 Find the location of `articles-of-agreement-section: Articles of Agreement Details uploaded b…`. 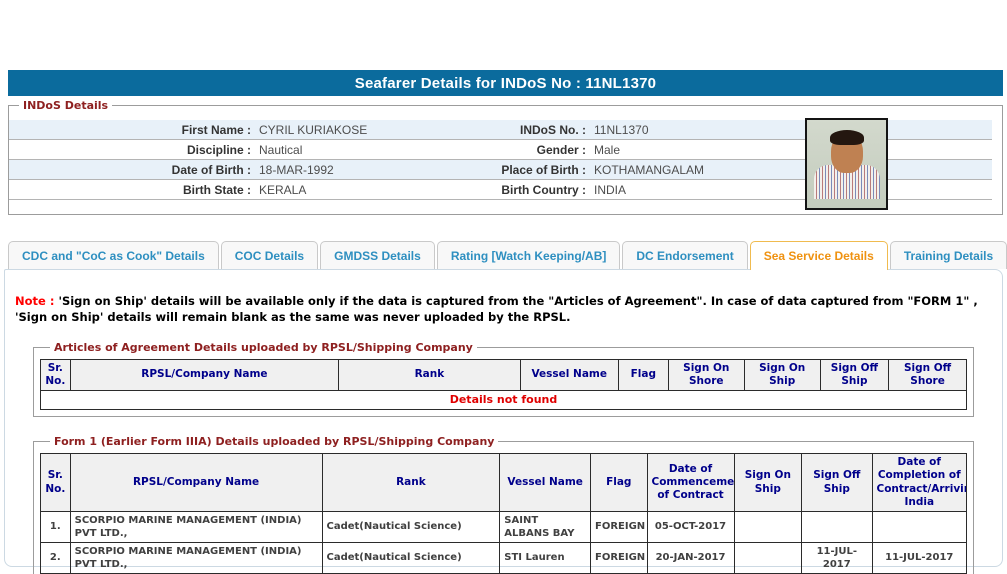

articles-of-agreement-section: Articles of Agreement Details uploaded b… is located at coordinates (503, 379).